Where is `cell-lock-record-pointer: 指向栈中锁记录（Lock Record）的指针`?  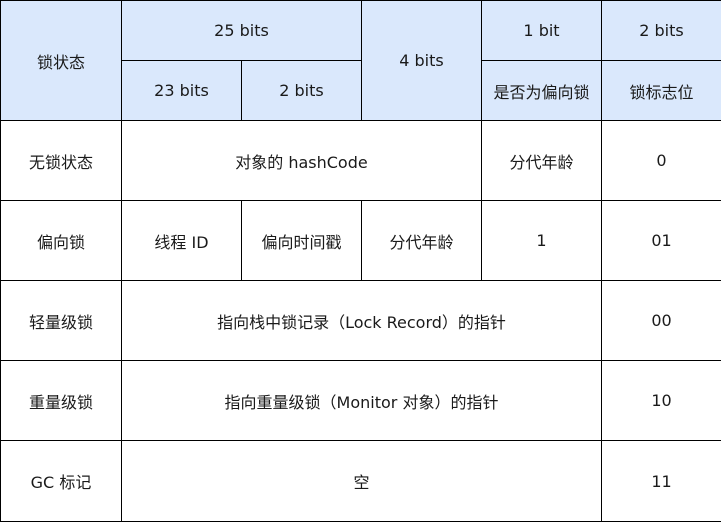
cell-lock-record-pointer: 指向栈中锁记录（Lock Record）的指针 is located at coordinates (362, 321).